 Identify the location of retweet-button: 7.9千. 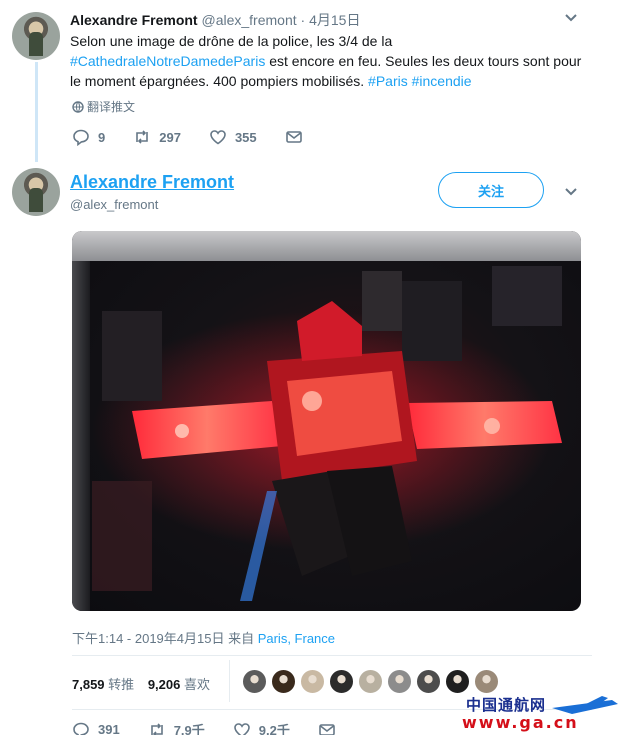
(176, 727).